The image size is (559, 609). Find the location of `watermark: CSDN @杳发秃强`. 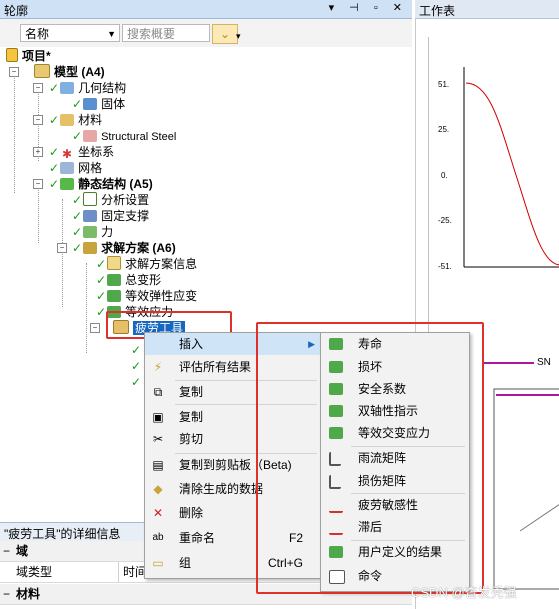

watermark: CSDN @杳发秃强 is located at coordinates (464, 592).